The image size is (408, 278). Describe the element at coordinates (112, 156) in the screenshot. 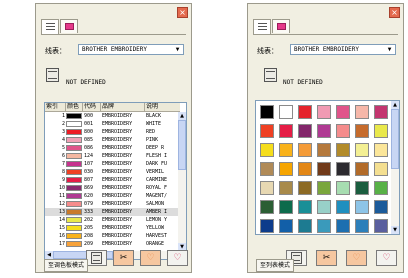

I see `table-row: 6 124 EMBROIDERY FLESH I` at that location.